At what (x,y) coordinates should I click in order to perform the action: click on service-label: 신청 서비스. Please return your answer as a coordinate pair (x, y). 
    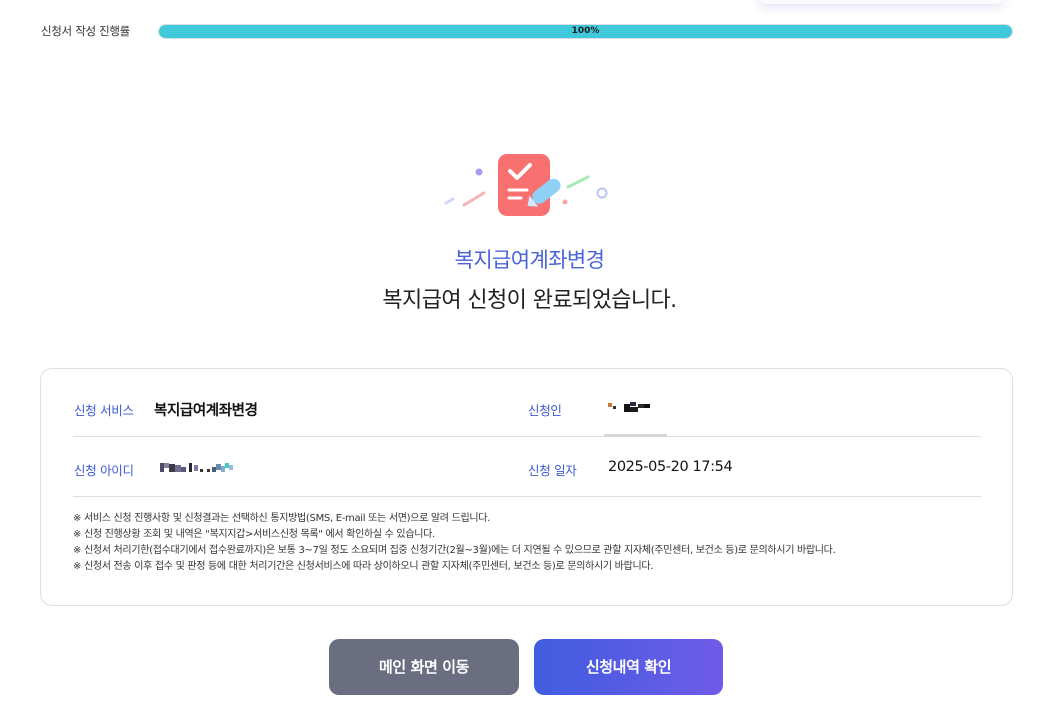
    Looking at the image, I should click on (104, 410).